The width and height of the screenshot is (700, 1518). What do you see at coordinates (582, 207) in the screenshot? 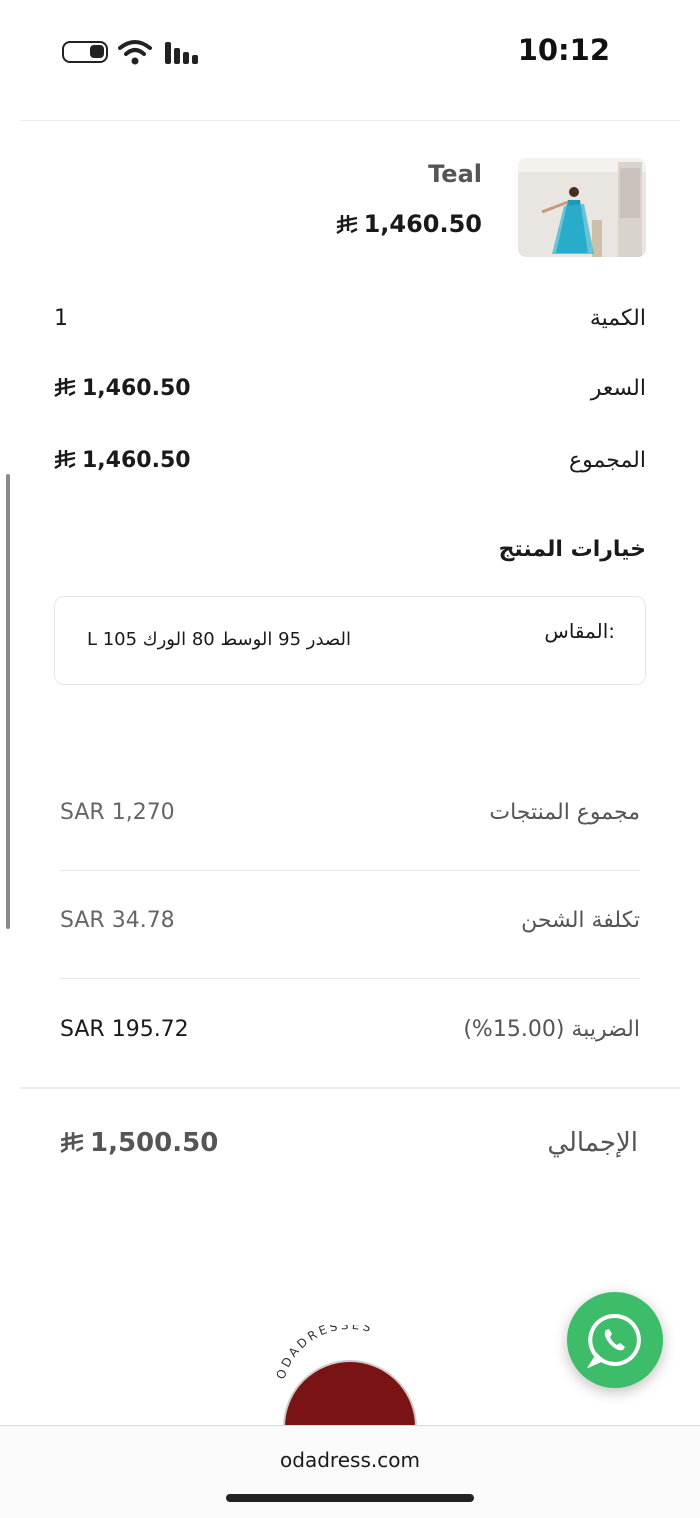
I see `product-image` at bounding box center [582, 207].